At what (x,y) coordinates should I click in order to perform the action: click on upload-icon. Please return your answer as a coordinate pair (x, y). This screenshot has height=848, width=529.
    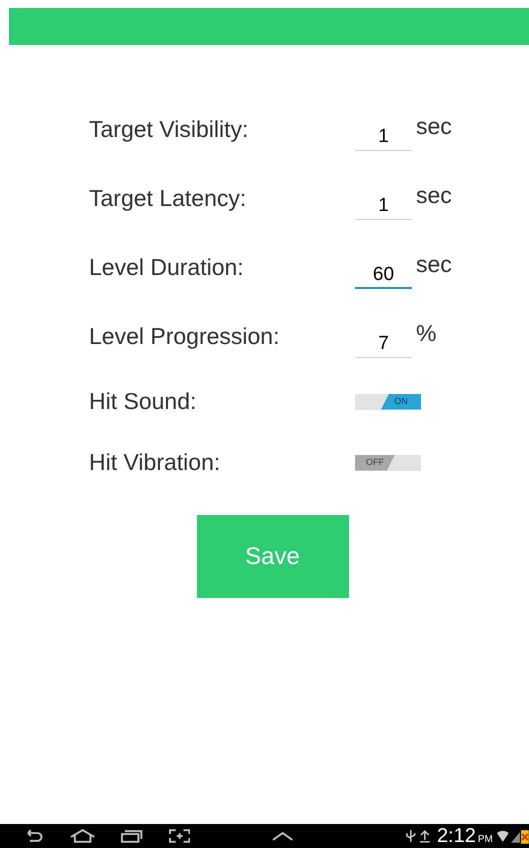
    Looking at the image, I should click on (425, 836).